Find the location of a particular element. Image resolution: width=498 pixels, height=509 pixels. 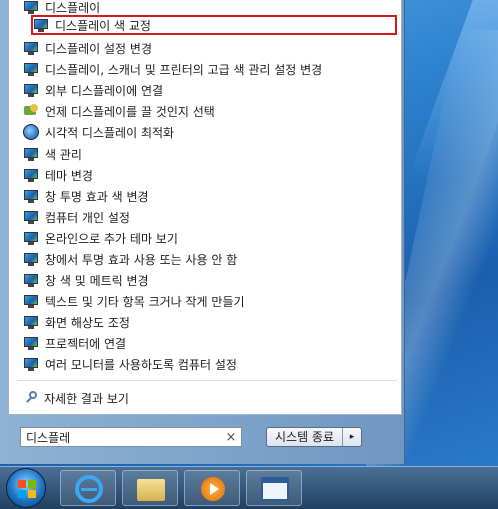

see-more-label: 자세한 결과 보기 is located at coordinates (86, 398).